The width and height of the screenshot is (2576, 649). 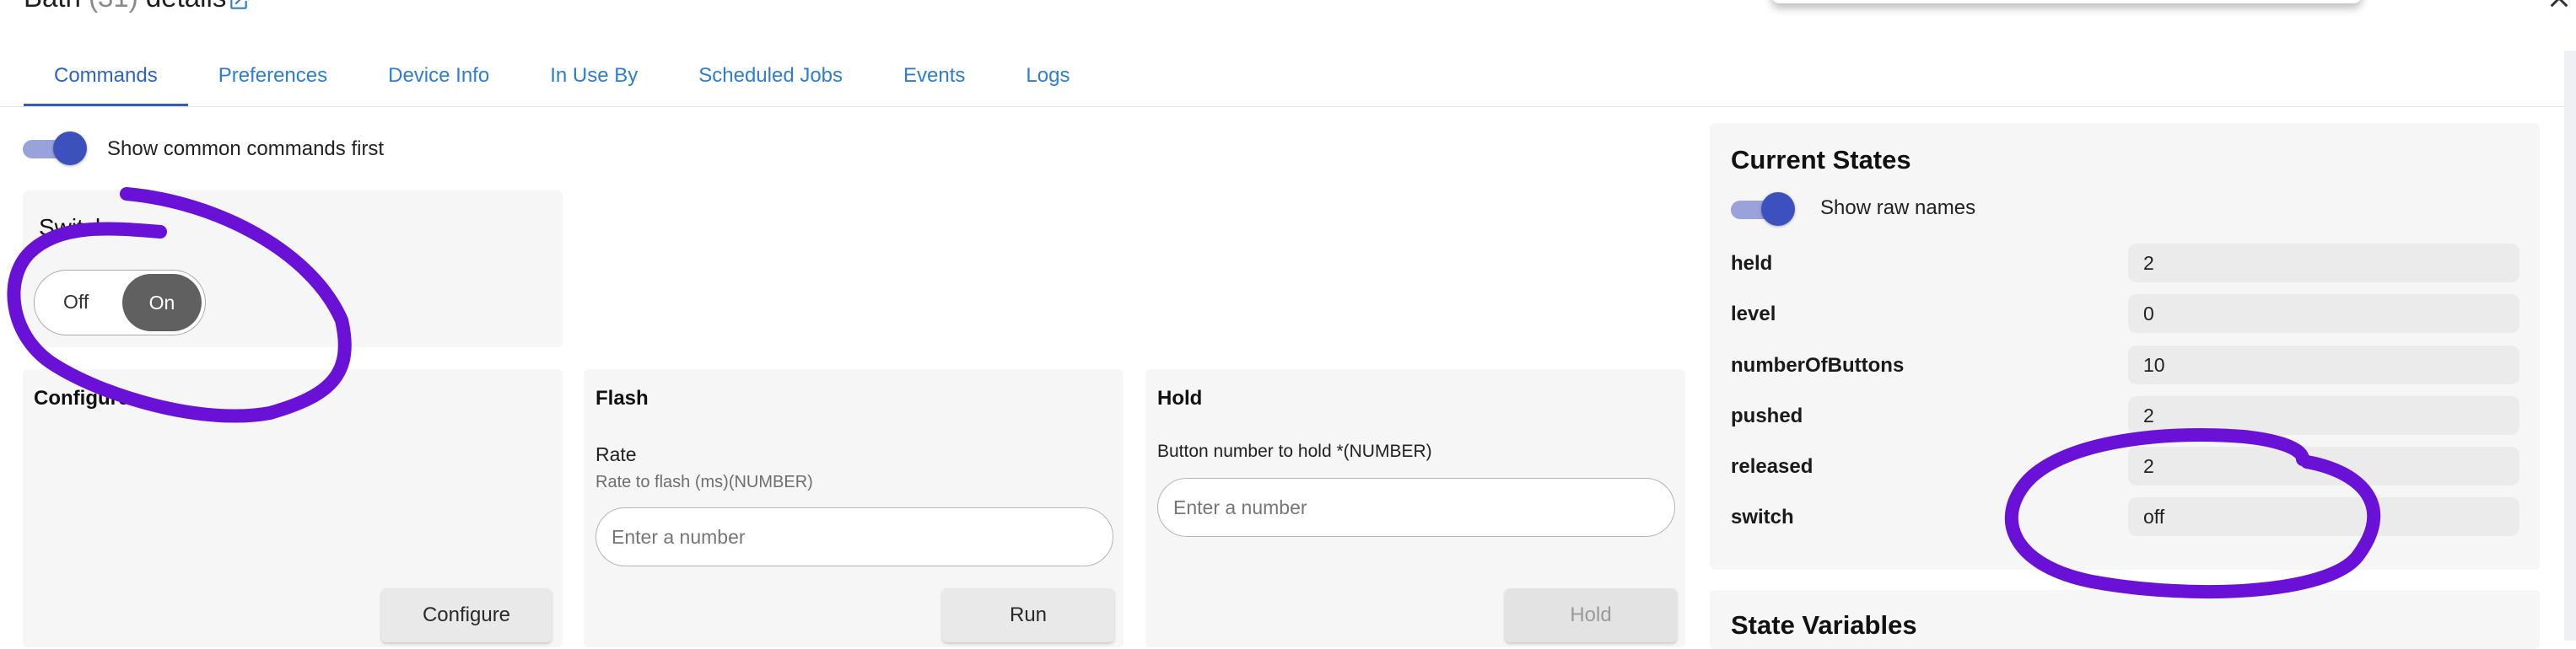 I want to click on state-name-level: level, so click(x=1753, y=314).